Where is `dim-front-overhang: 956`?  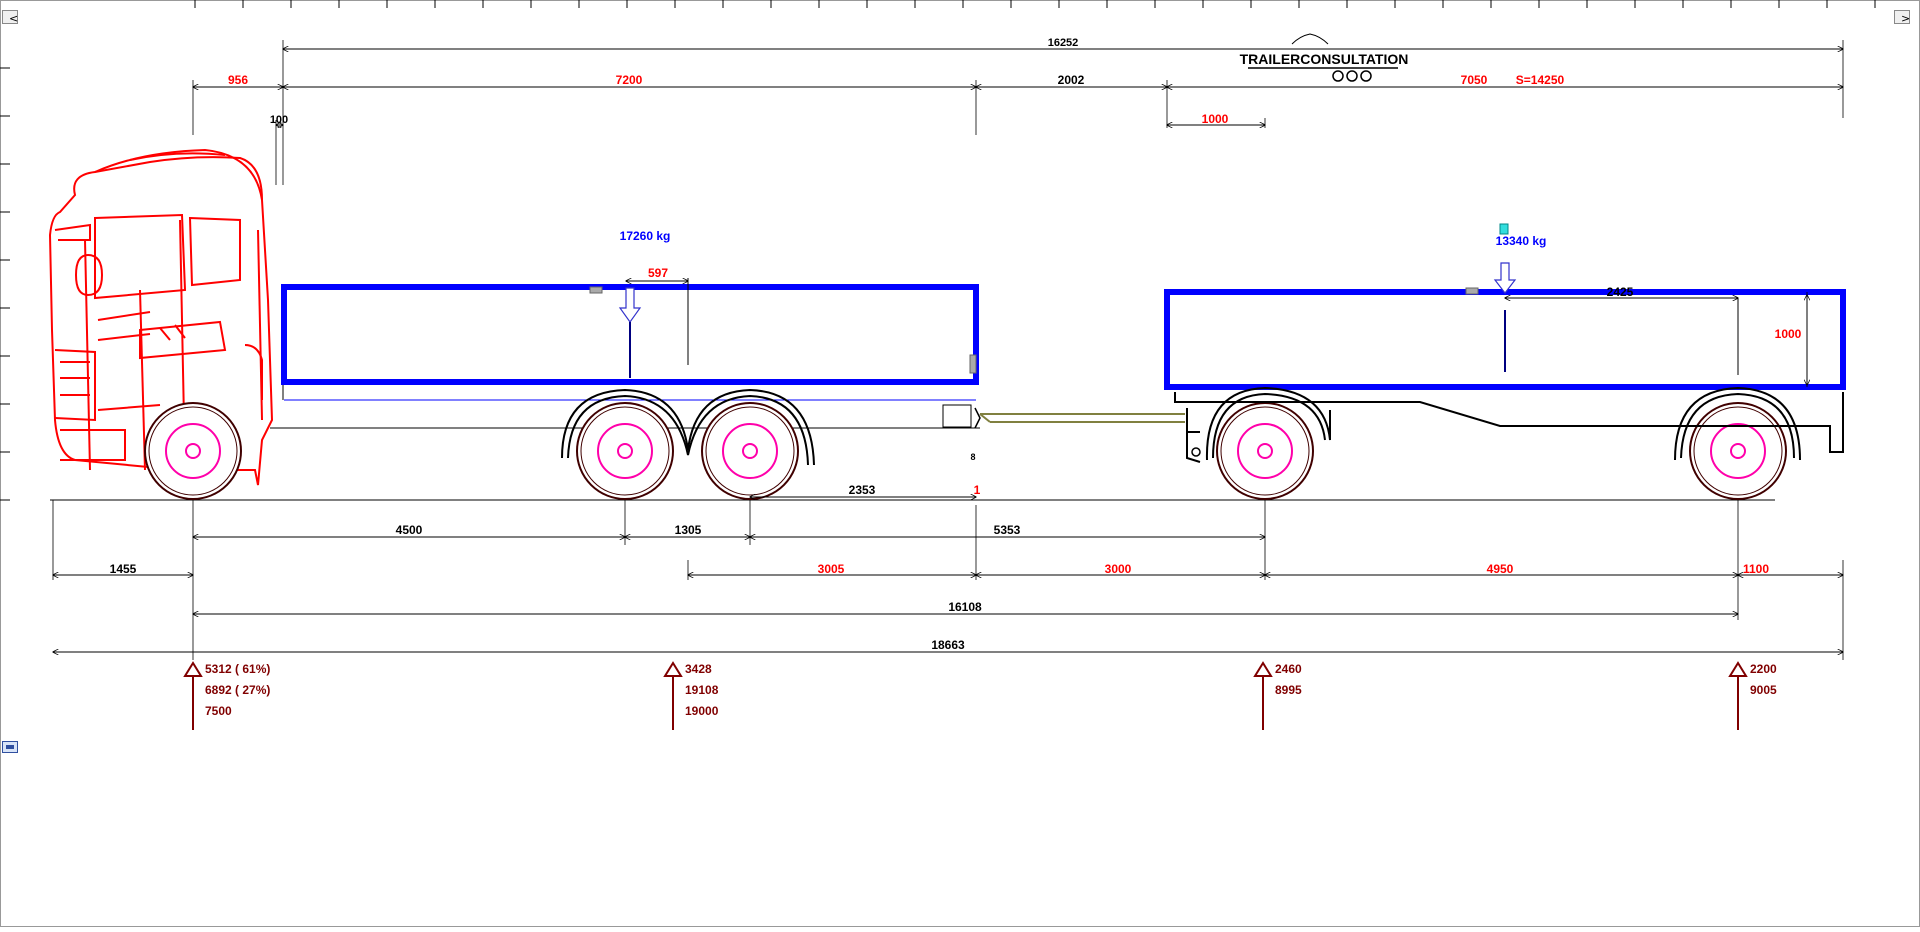 dim-front-overhang: 956 is located at coordinates (238, 80).